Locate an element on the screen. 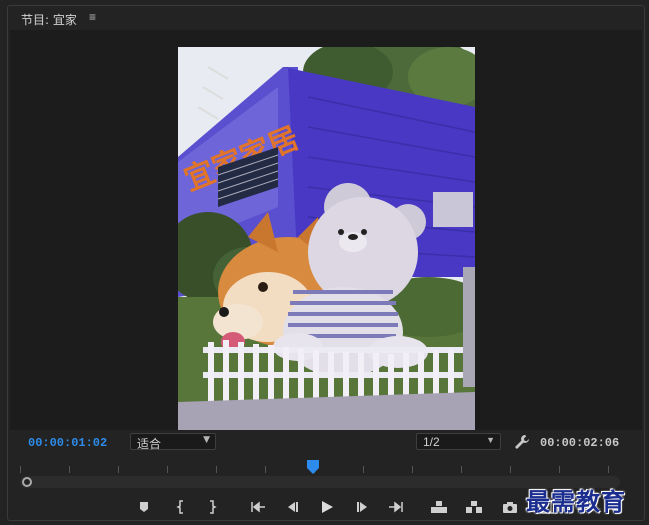  step-forward-icon is located at coordinates (362, 507).